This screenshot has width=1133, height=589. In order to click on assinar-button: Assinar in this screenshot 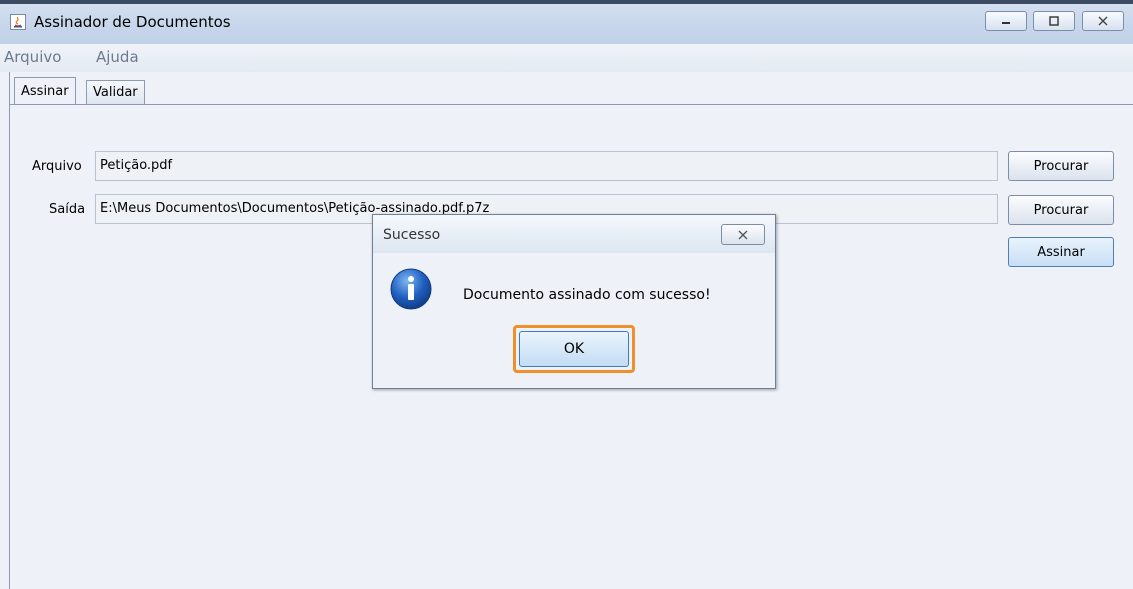, I will do `click(1061, 252)`.